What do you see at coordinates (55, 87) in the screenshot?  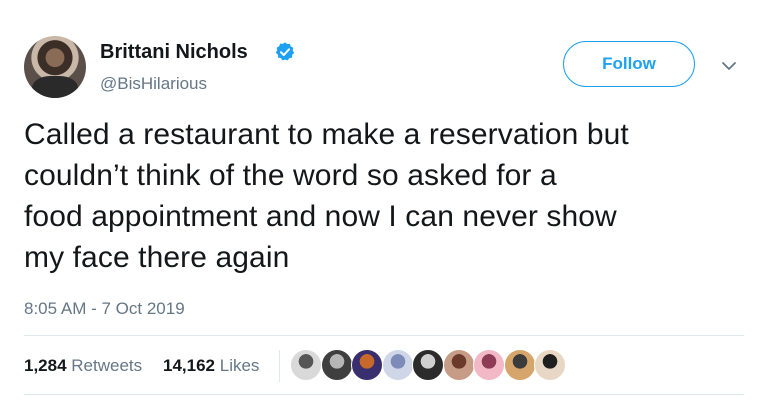 I see `avatar-figure` at bounding box center [55, 87].